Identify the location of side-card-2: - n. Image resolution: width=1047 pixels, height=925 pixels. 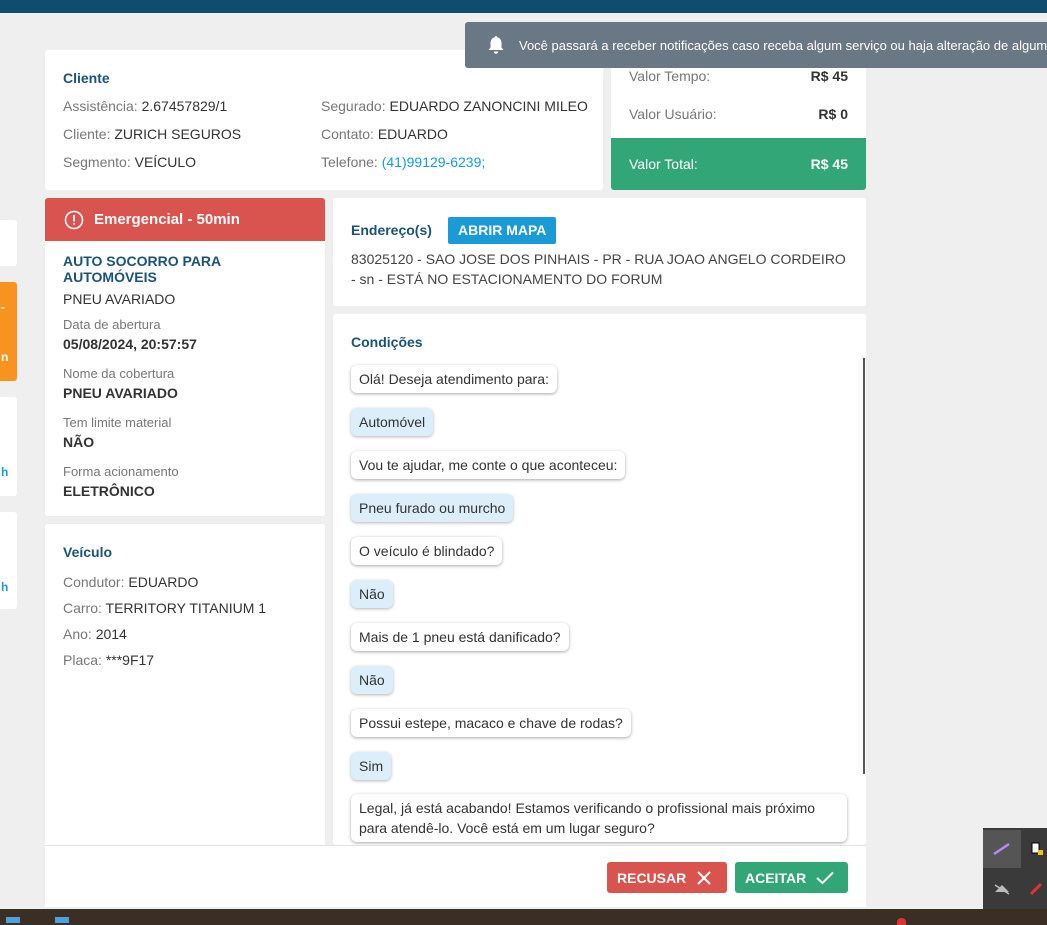
(8, 331).